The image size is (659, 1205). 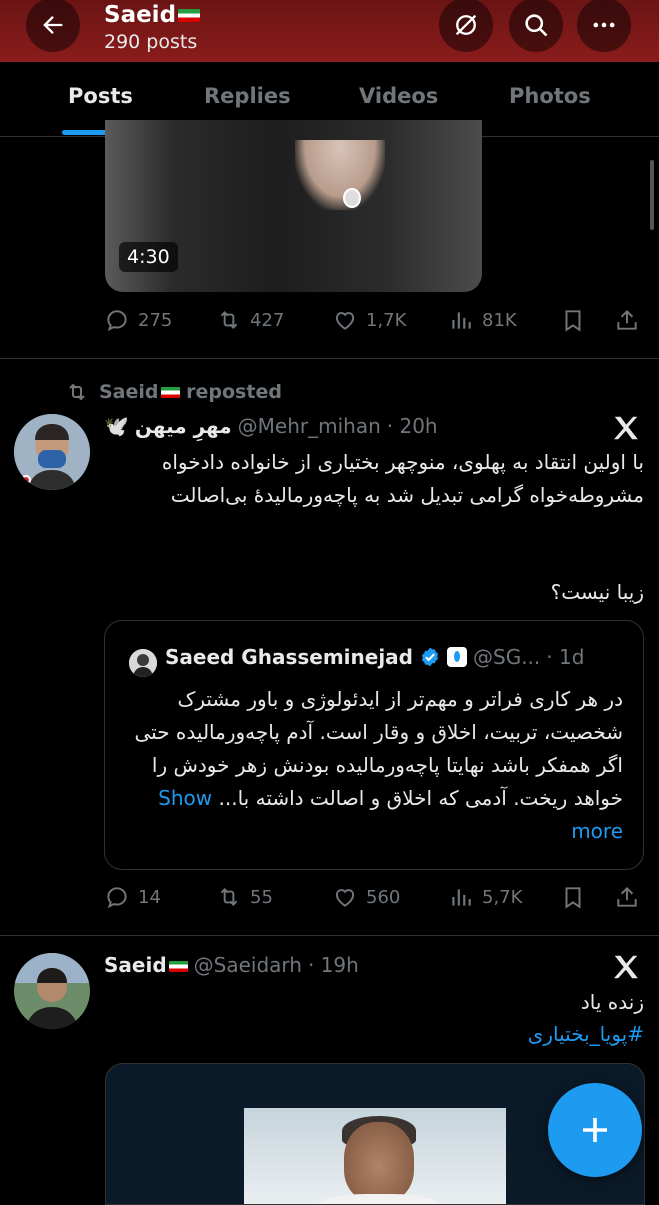 I want to click on quote-time: · 1d, so click(x=565, y=657).